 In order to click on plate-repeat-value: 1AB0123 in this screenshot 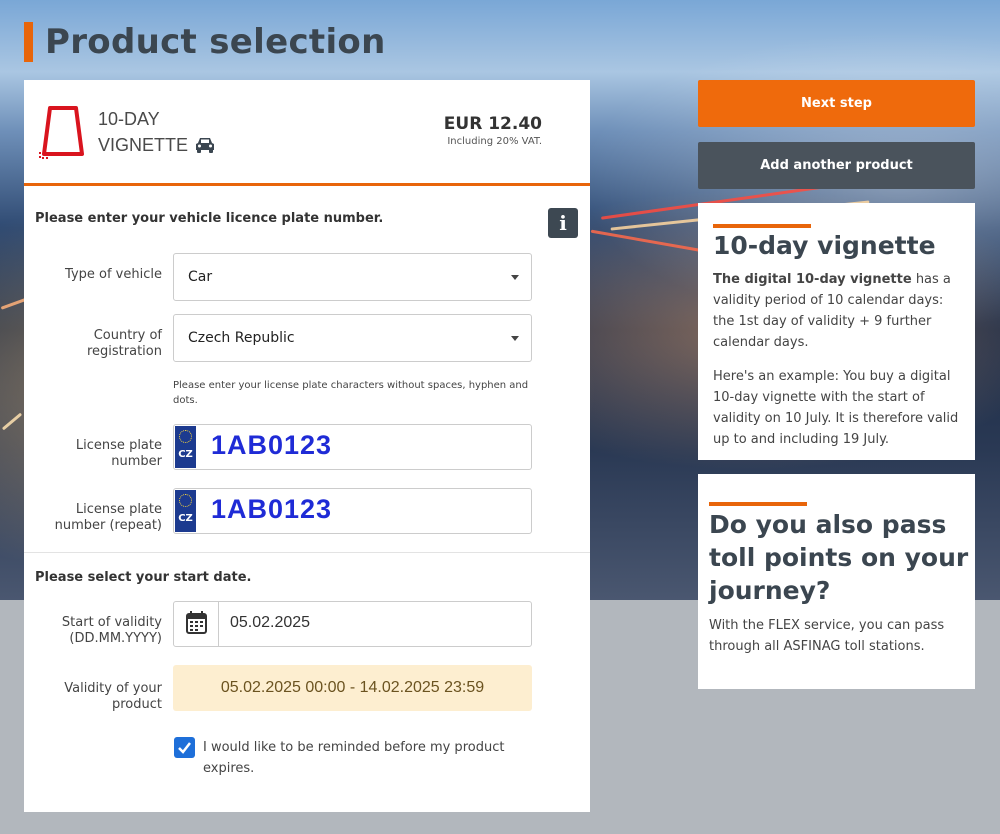, I will do `click(272, 509)`.